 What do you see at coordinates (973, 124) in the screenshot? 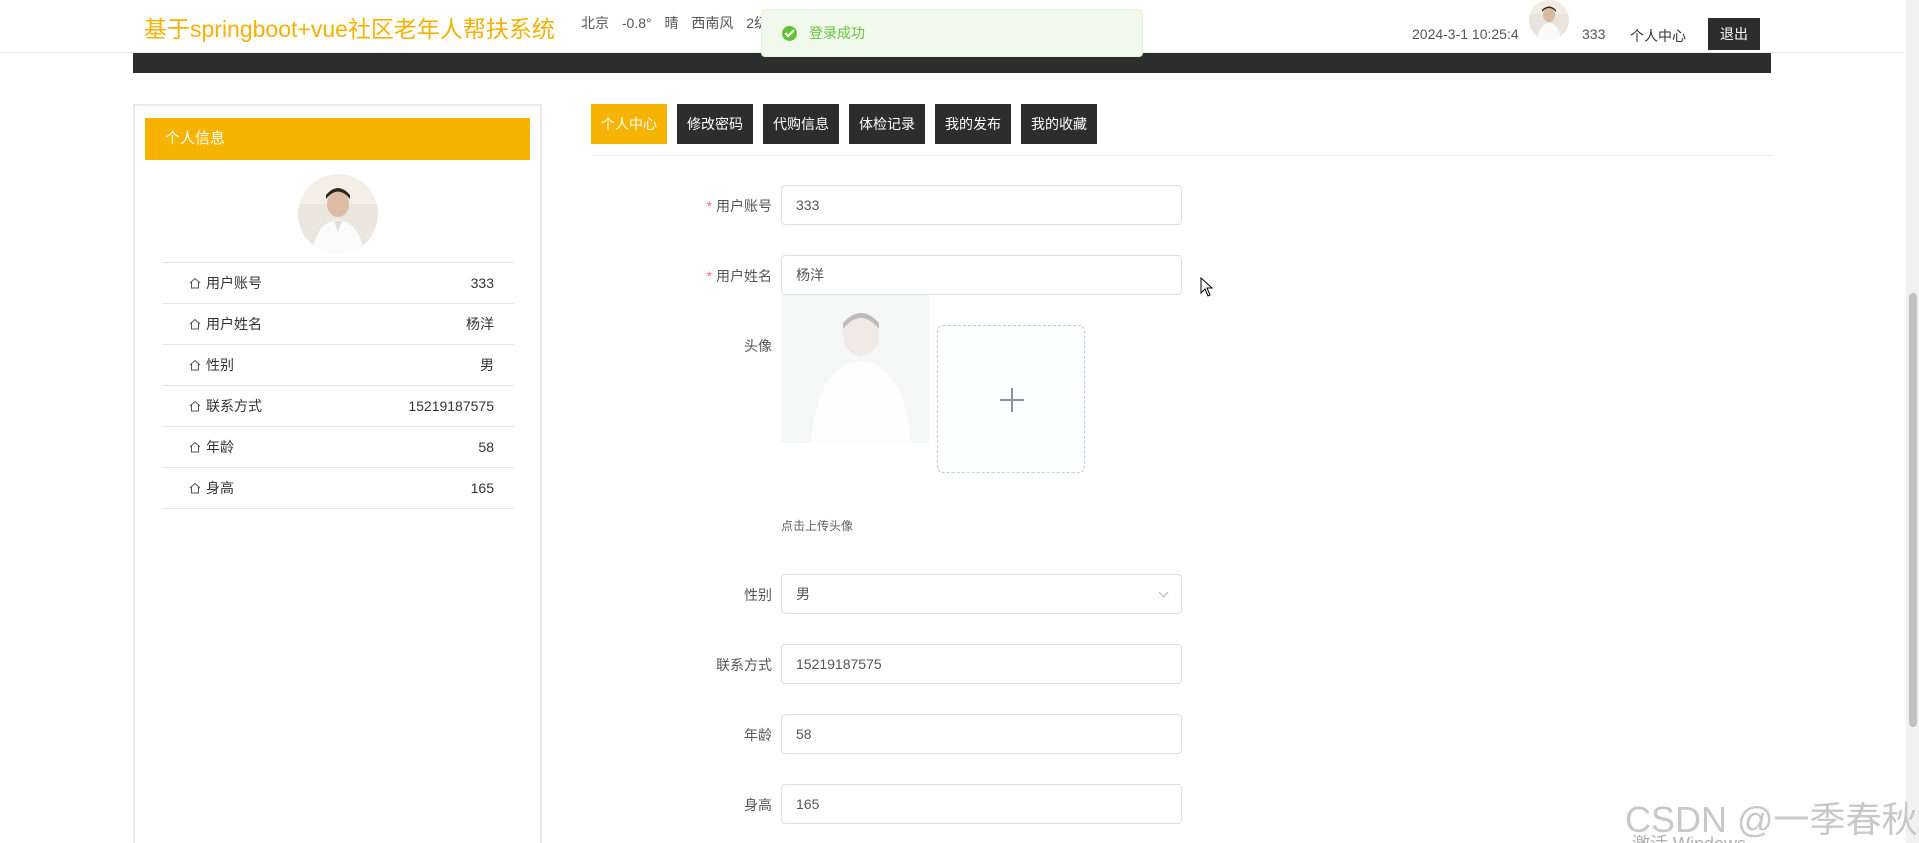
I see `tab-my-posts: 我的发布` at bounding box center [973, 124].